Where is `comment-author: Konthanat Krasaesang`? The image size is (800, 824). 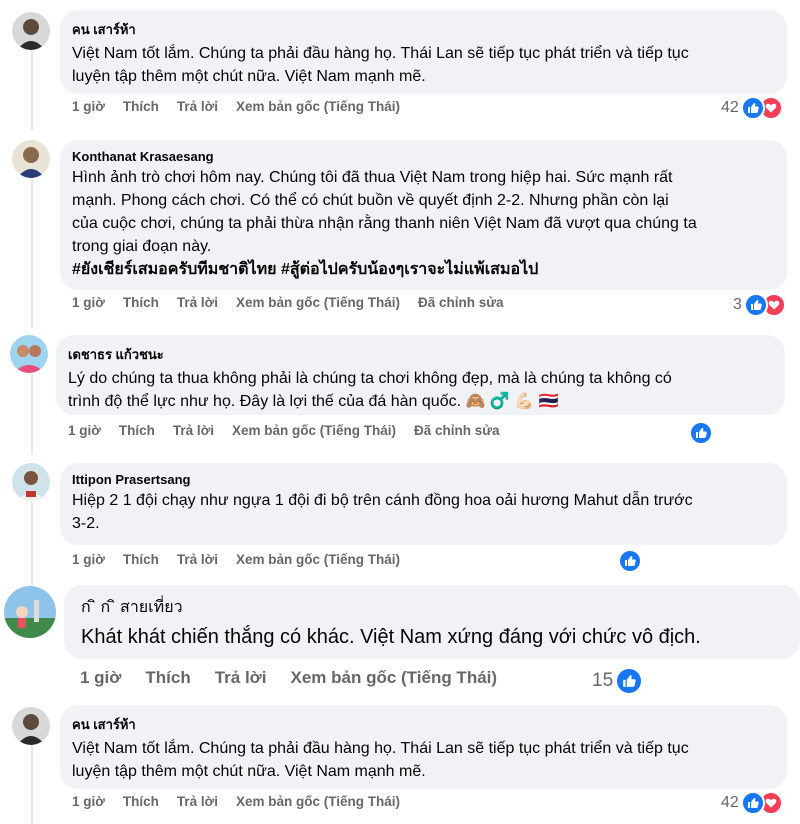
comment-author: Konthanat Krasaesang is located at coordinates (423, 156).